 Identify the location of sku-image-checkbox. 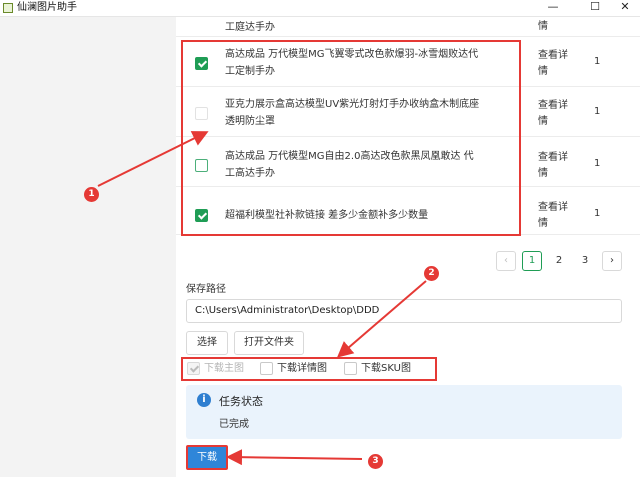
(350, 368).